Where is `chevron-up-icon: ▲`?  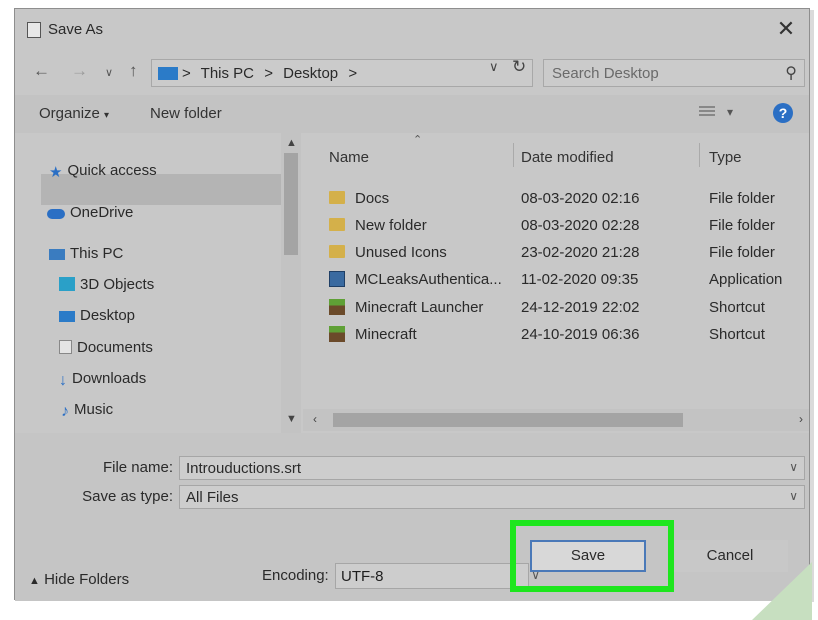
chevron-up-icon: ▲ is located at coordinates (34, 581).